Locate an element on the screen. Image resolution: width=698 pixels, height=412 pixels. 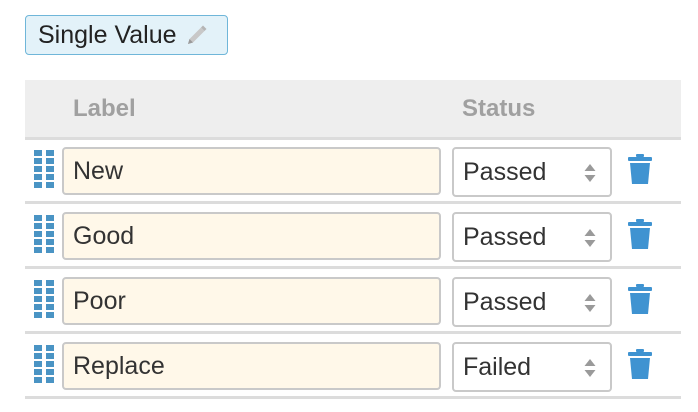
value-type-chip: Single Value is located at coordinates (126, 35).